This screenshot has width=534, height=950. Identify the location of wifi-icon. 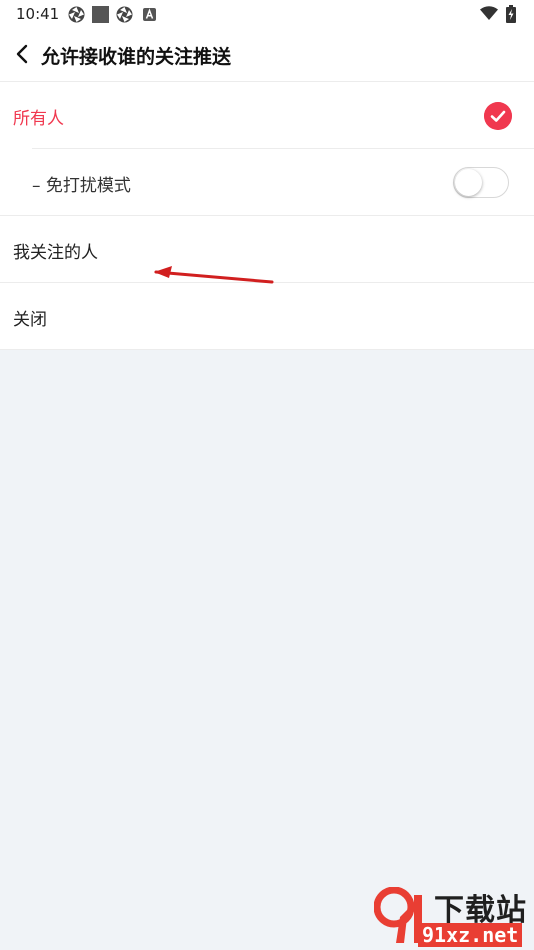
(489, 13).